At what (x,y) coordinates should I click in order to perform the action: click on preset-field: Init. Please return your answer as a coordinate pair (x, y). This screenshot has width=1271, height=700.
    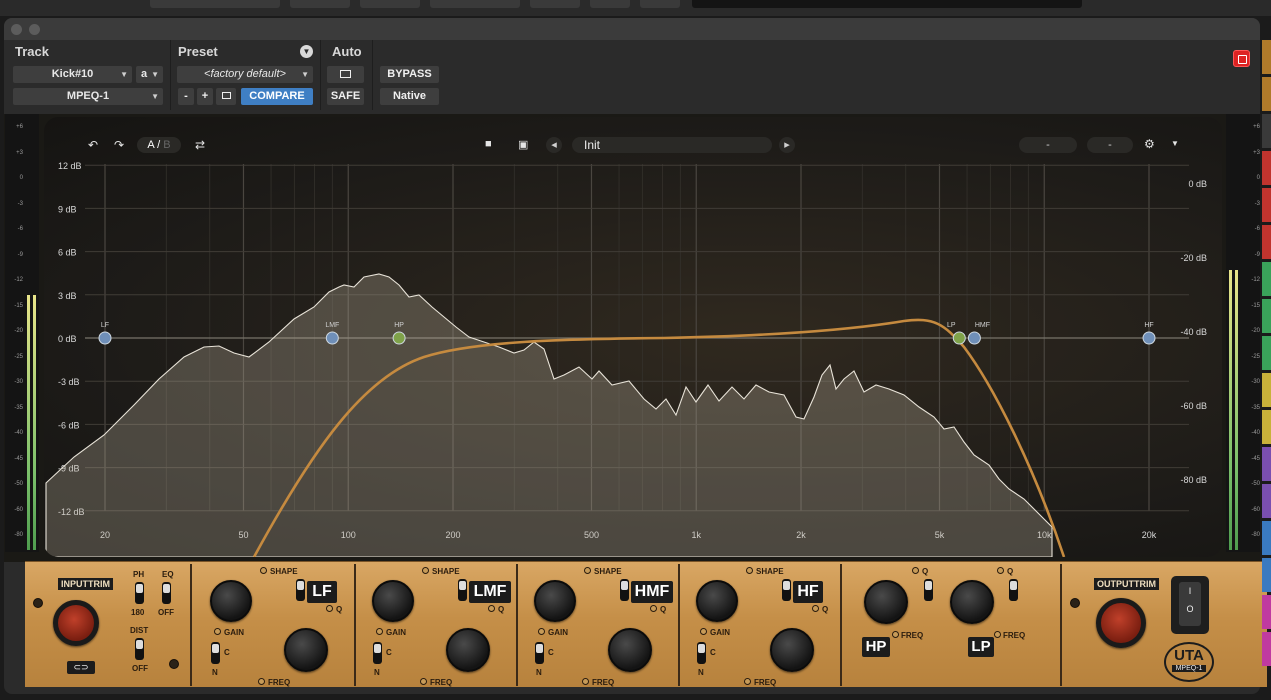
    Looking at the image, I should click on (672, 145).